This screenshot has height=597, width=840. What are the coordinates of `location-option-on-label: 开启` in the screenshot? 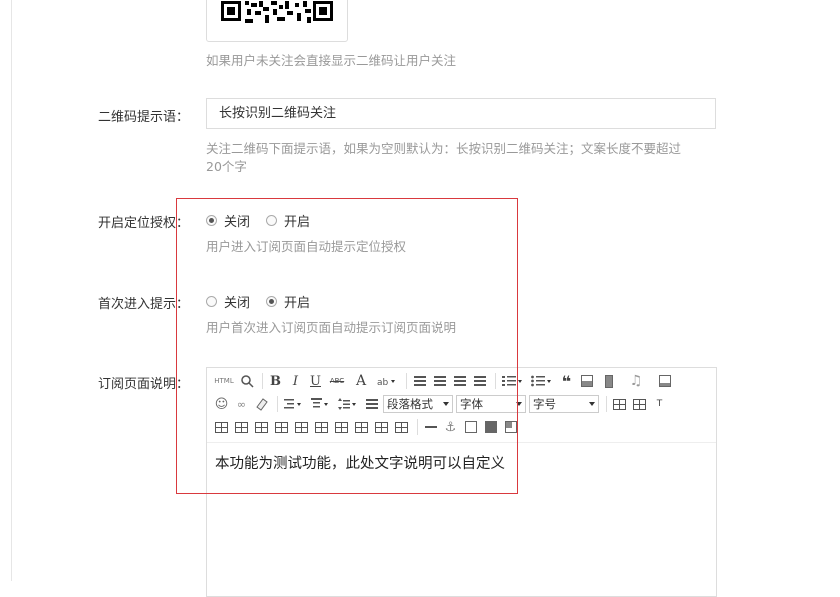 It's located at (297, 222).